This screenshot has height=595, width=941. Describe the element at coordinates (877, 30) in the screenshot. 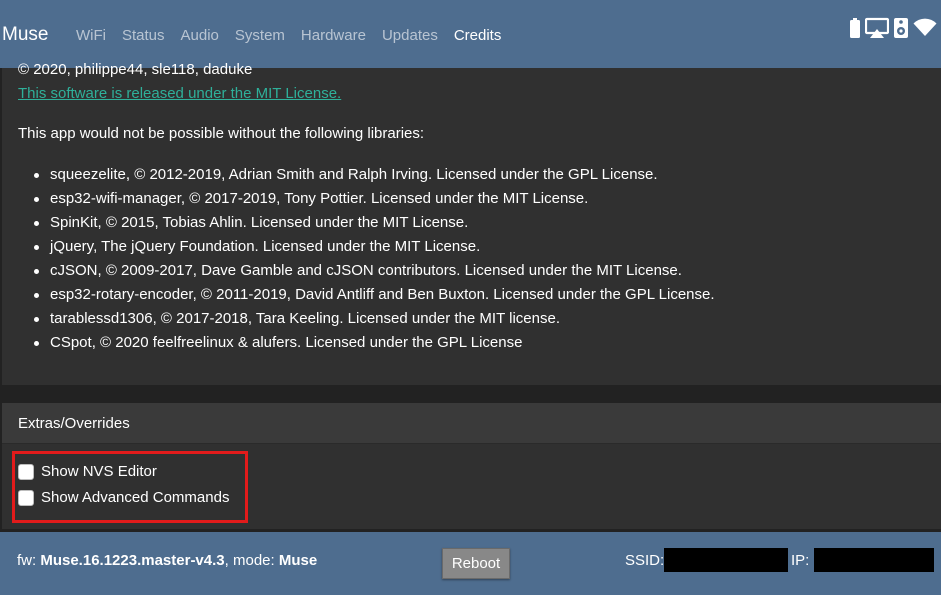

I see `airplay-icon` at that location.